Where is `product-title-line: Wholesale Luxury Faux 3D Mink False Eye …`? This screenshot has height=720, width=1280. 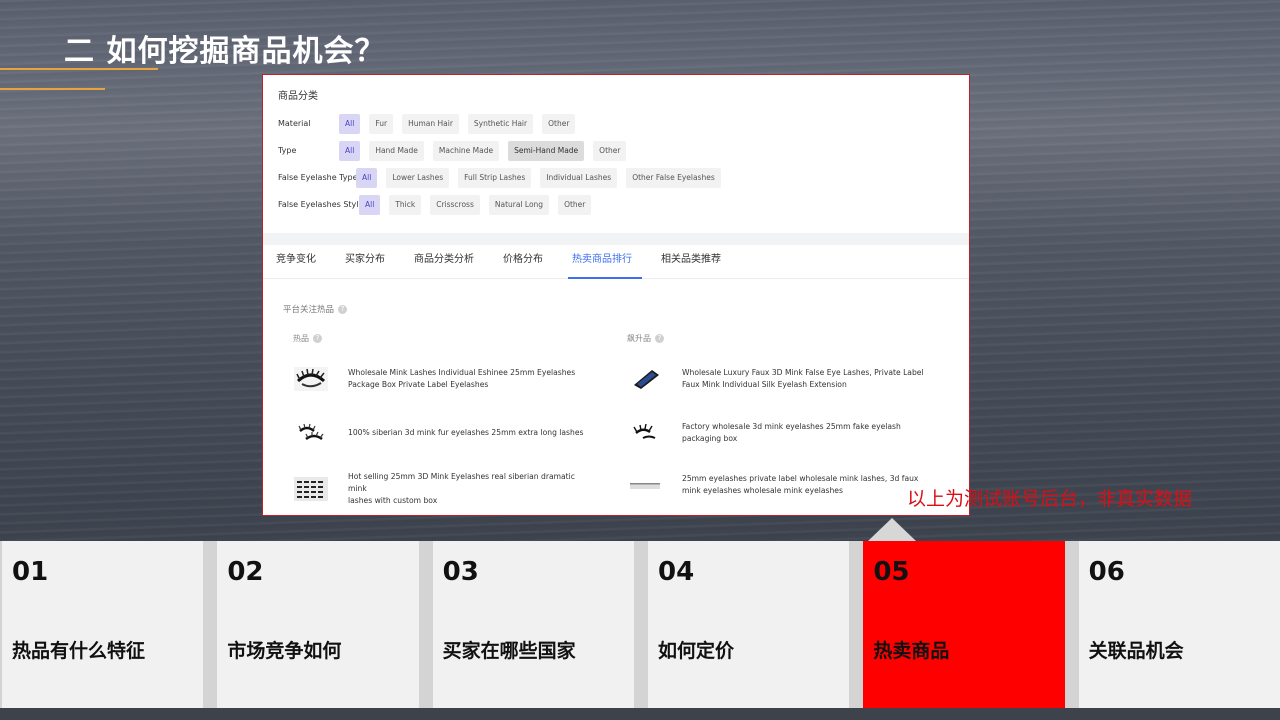 product-title-line: Wholesale Luxury Faux 3D Mink False Eye … is located at coordinates (803, 372).